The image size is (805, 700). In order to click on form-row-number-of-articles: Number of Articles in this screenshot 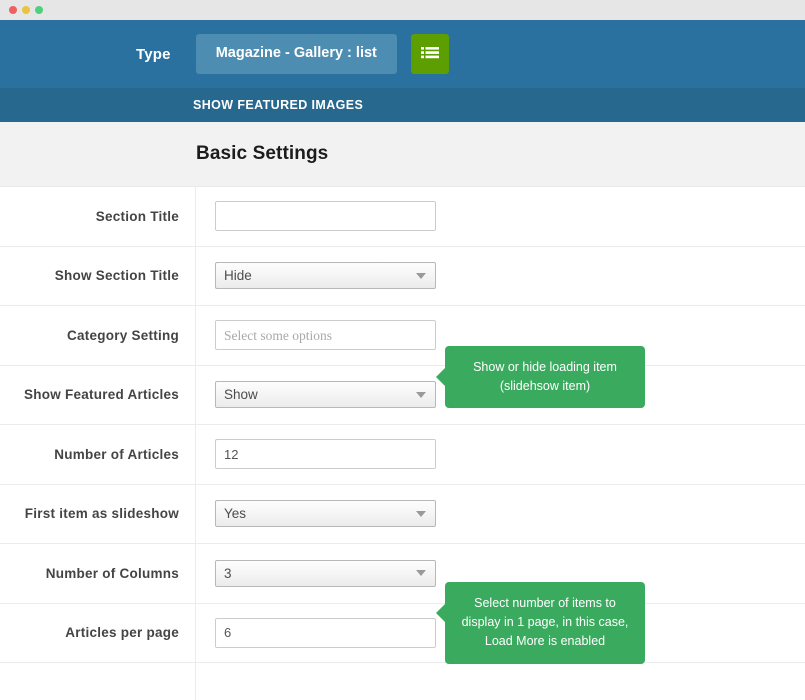, I will do `click(402, 455)`.